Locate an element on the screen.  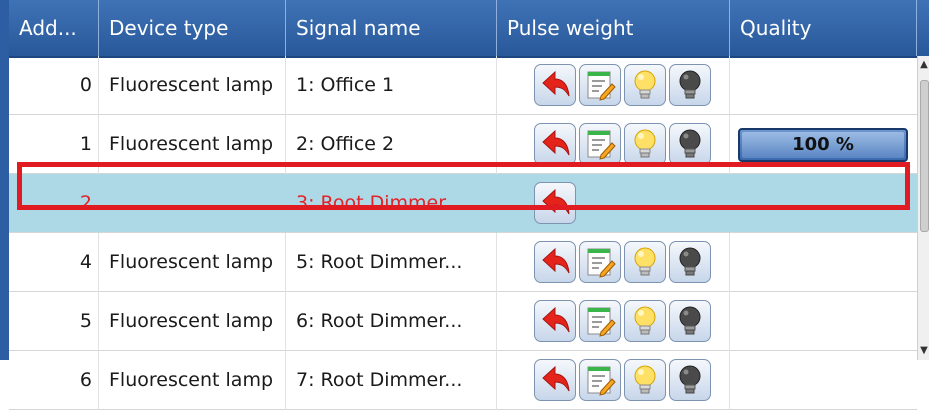
scroll-up-icon: ▲ is located at coordinates (924, 65).